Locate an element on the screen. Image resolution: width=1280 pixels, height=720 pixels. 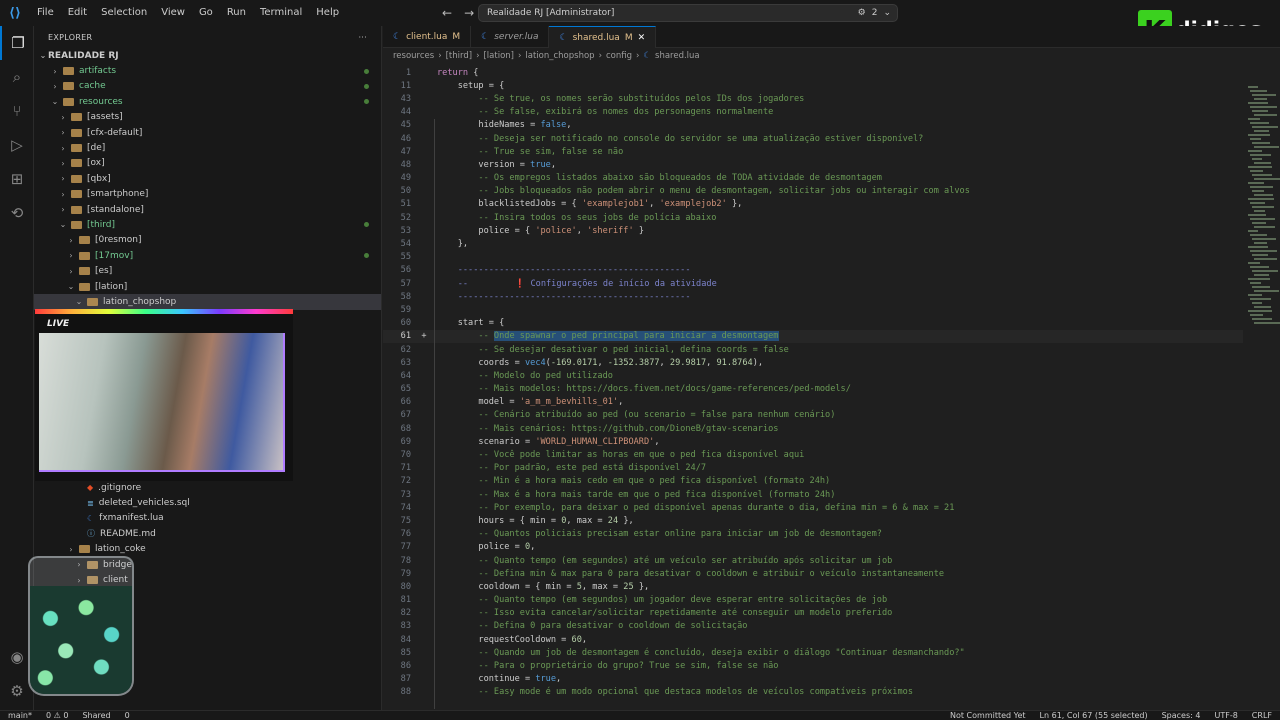
webcam-overlay: LIVE is located at coordinates (164, 395).